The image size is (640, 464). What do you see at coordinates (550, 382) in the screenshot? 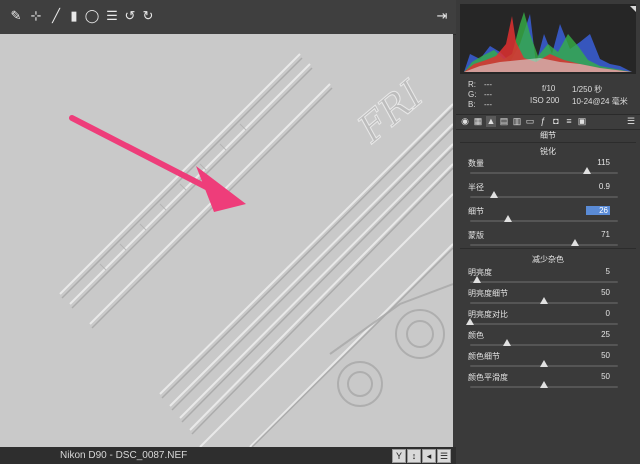
I see `noise-slider-row: 颜色平滑度 50` at bounding box center [550, 382].